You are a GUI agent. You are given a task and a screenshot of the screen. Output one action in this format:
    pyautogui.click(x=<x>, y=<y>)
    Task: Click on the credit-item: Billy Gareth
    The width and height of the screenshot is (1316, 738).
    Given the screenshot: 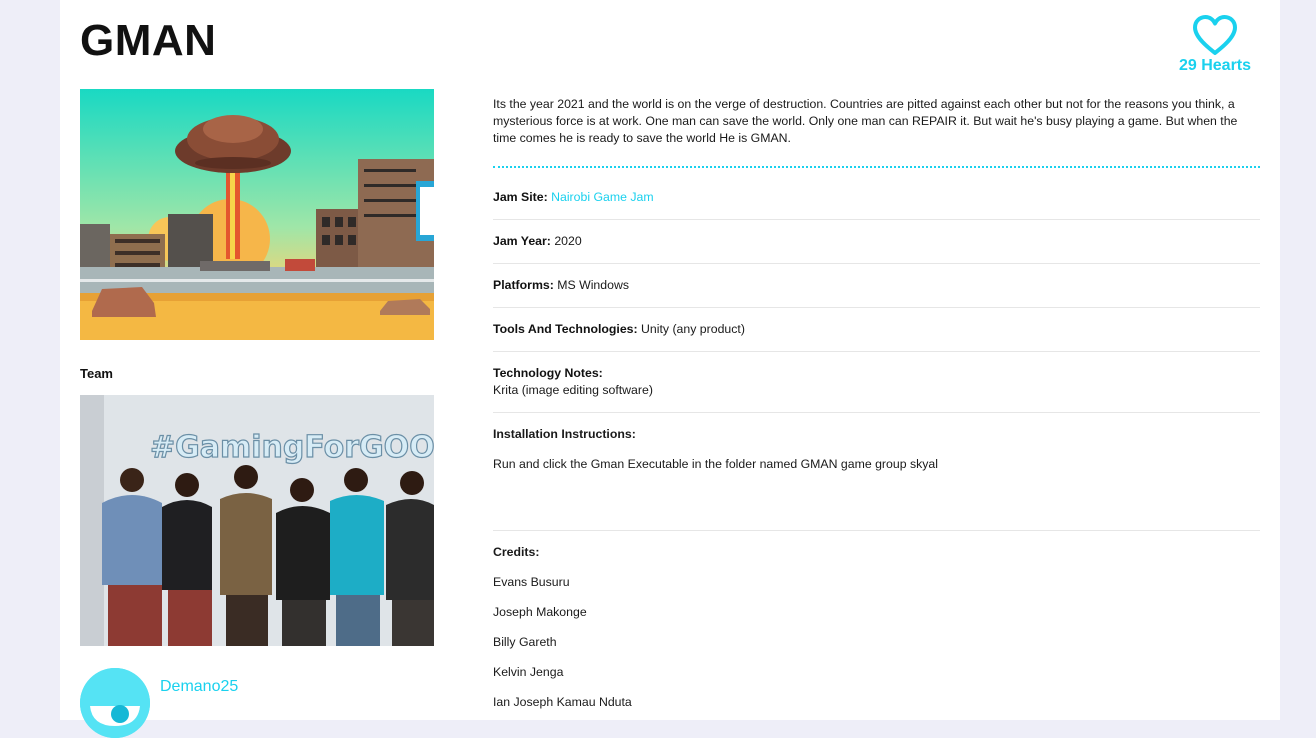 What is the action you would take?
    pyautogui.click(x=525, y=642)
    